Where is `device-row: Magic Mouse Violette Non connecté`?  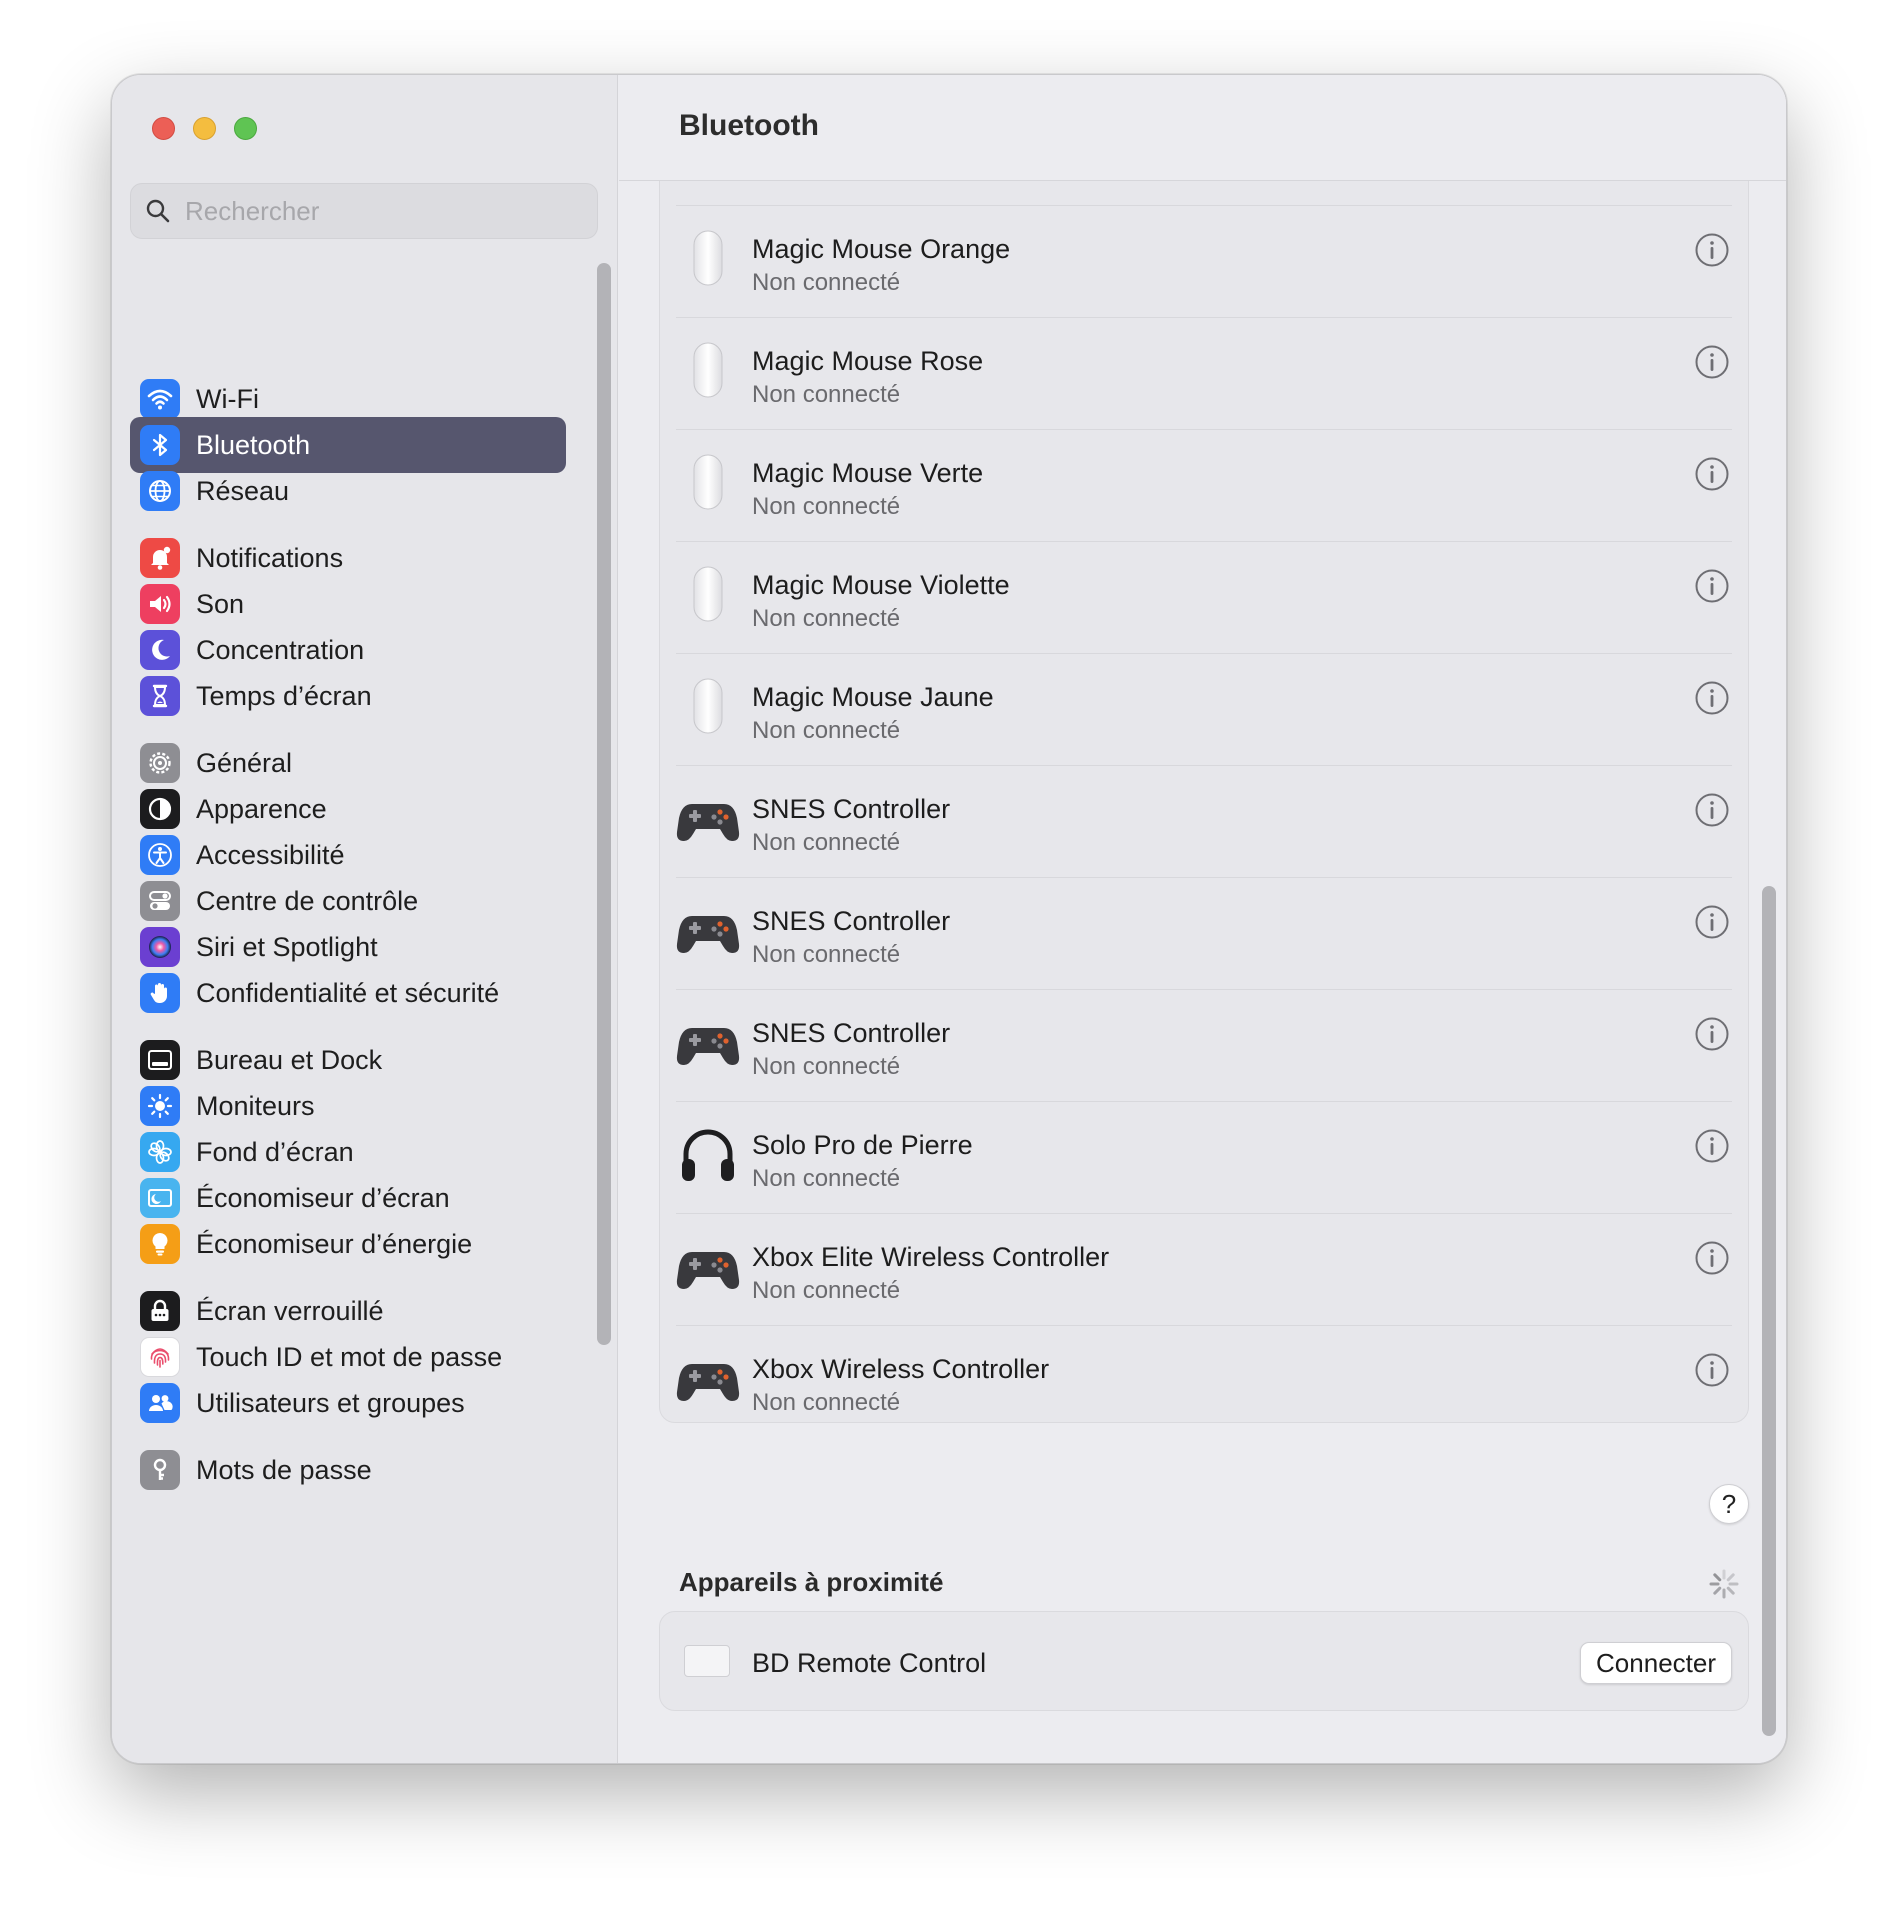
device-row: Magic Mouse Violette Non connecté is located at coordinates (1204, 598).